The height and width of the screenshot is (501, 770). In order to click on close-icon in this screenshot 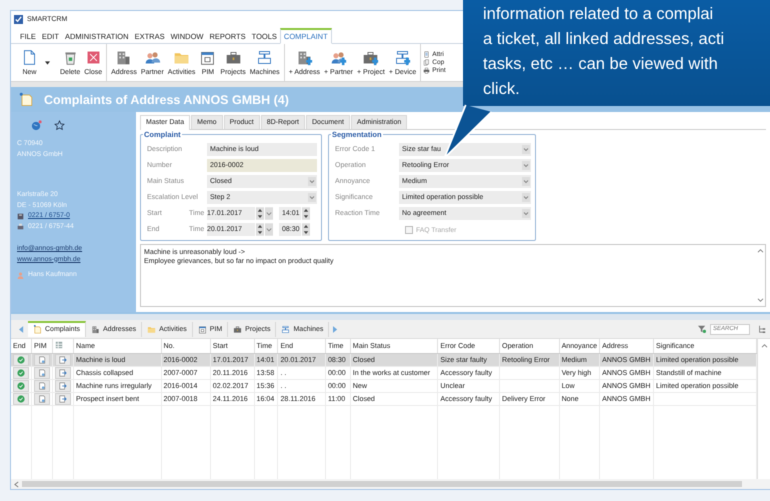, I will do `click(93, 57)`.